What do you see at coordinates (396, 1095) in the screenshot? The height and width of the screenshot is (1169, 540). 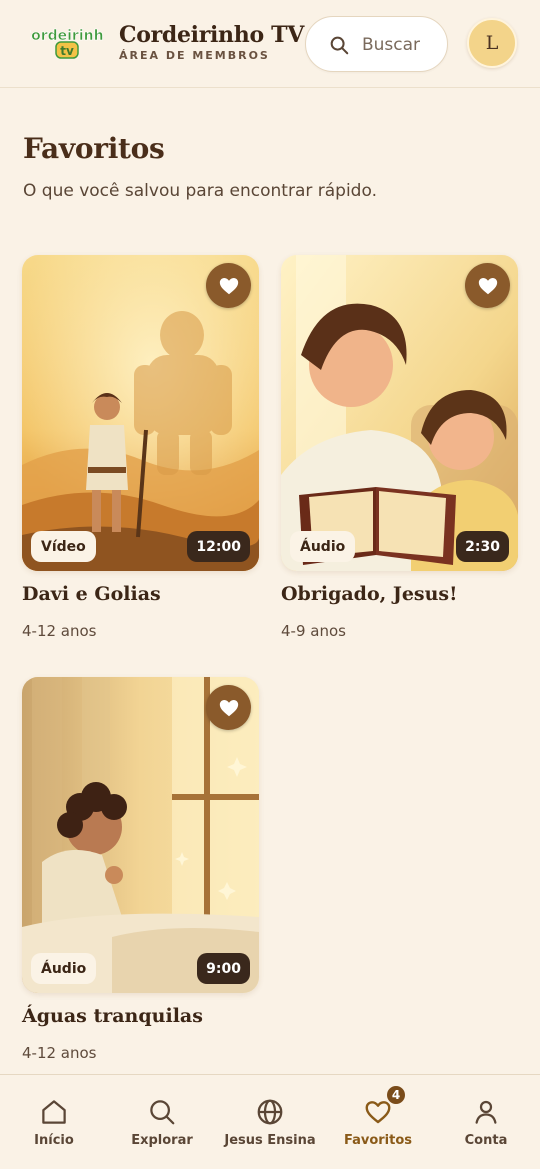 I see `favorites-count-badge: 4` at bounding box center [396, 1095].